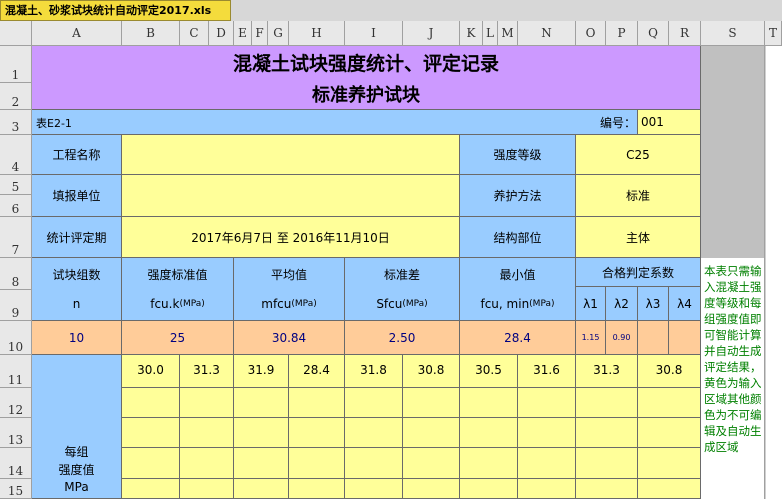 This screenshot has height=499, width=782. Describe the element at coordinates (374, 33) in the screenshot. I see `column-header-i: I` at that location.